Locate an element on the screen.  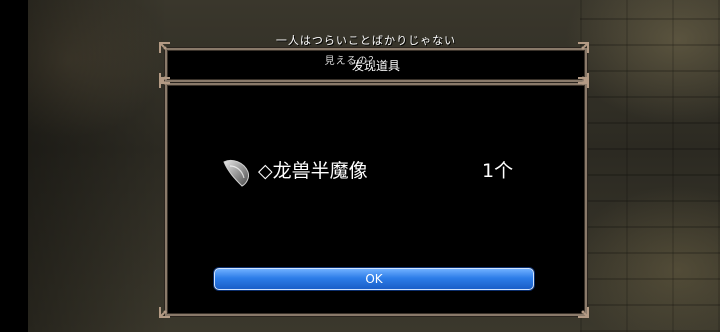
item-count: 1个 is located at coordinates (498, 171).